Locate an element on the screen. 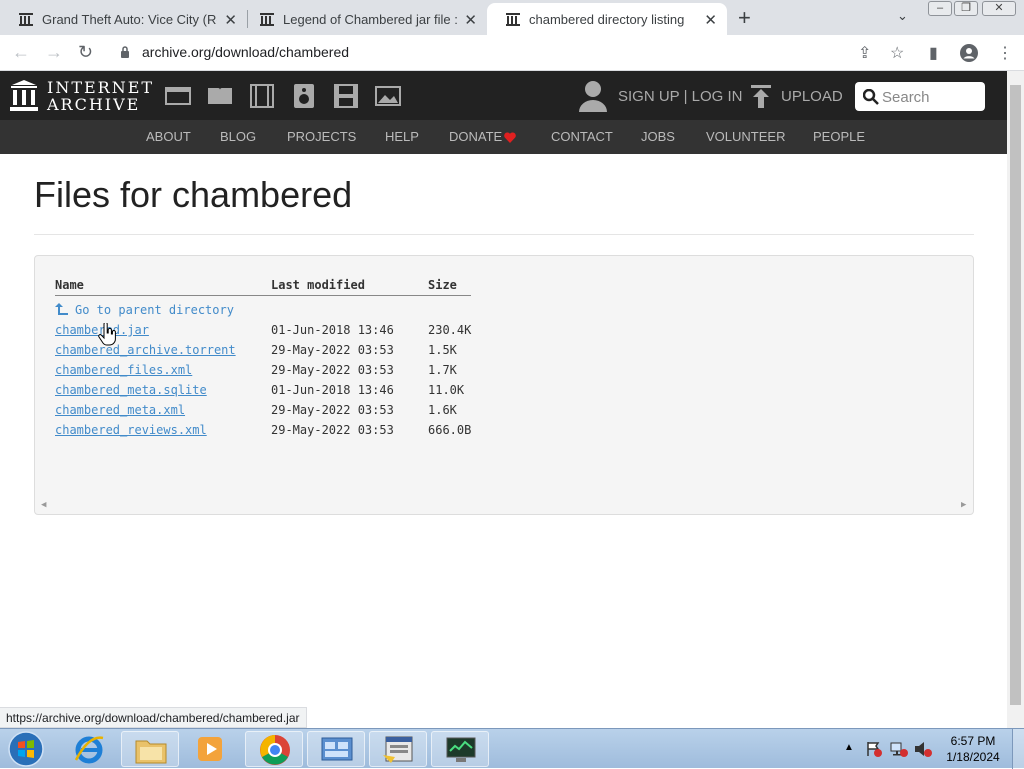 The image size is (1024, 769). folder-icon is located at coordinates (151, 752).